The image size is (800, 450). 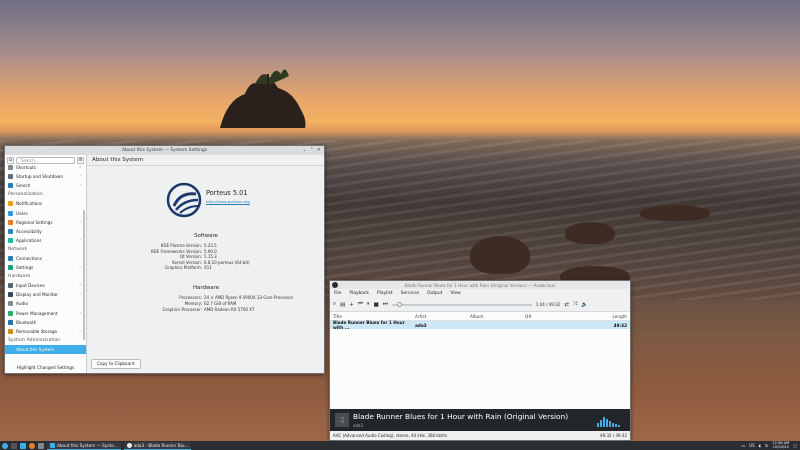 I want to click on maximize-icon: ⌃, so click(x=312, y=150).